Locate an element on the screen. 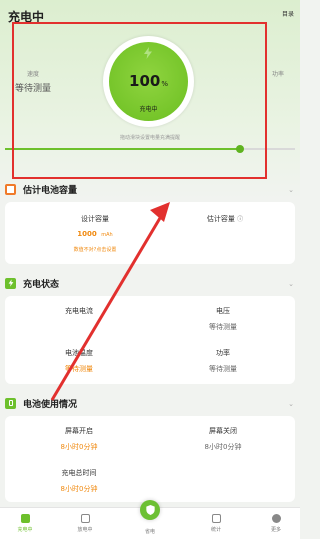  capacity-icon is located at coordinates (10, 189).